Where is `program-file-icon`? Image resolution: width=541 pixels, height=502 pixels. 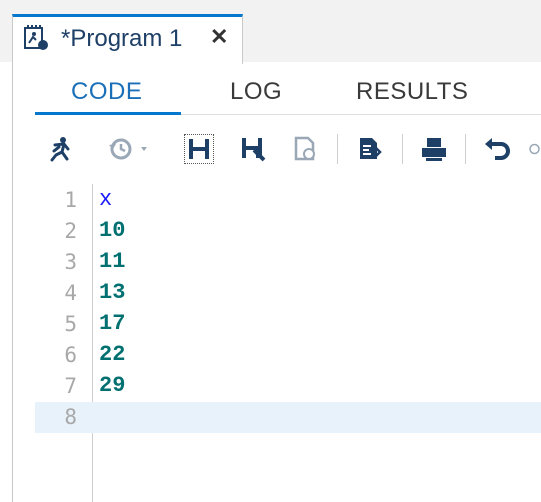
program-file-icon is located at coordinates (36, 38).